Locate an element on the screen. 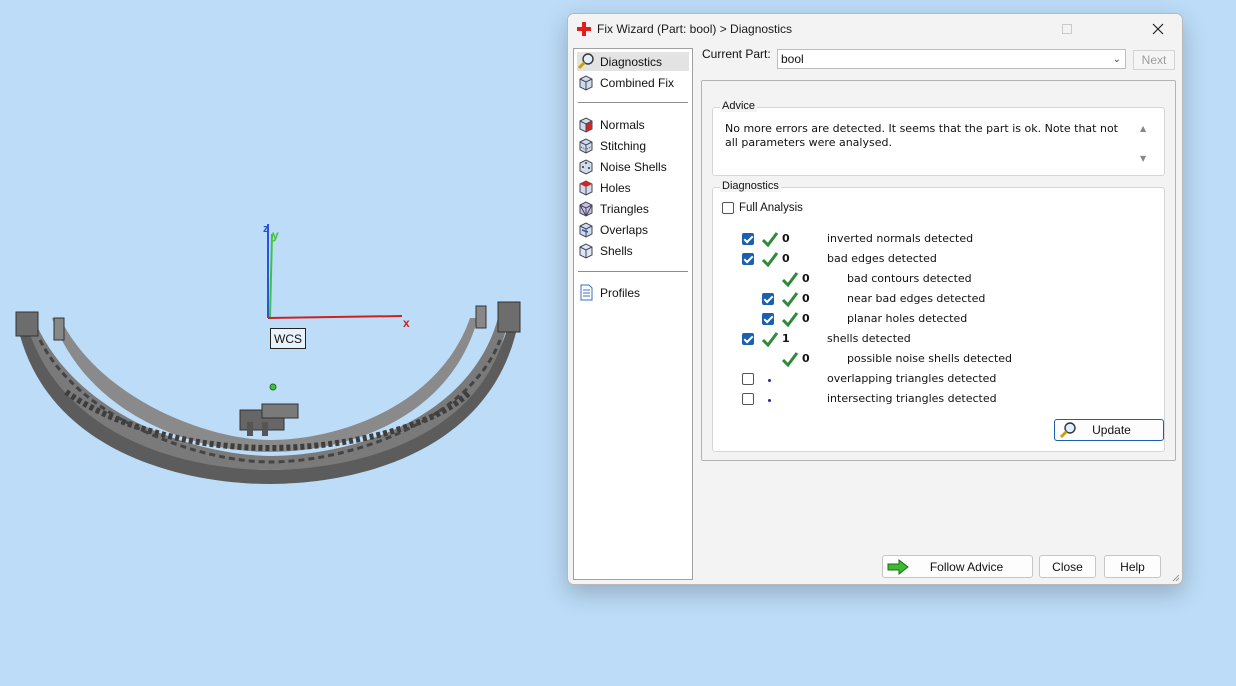  nav-item-holes: Holes is located at coordinates (633, 187).